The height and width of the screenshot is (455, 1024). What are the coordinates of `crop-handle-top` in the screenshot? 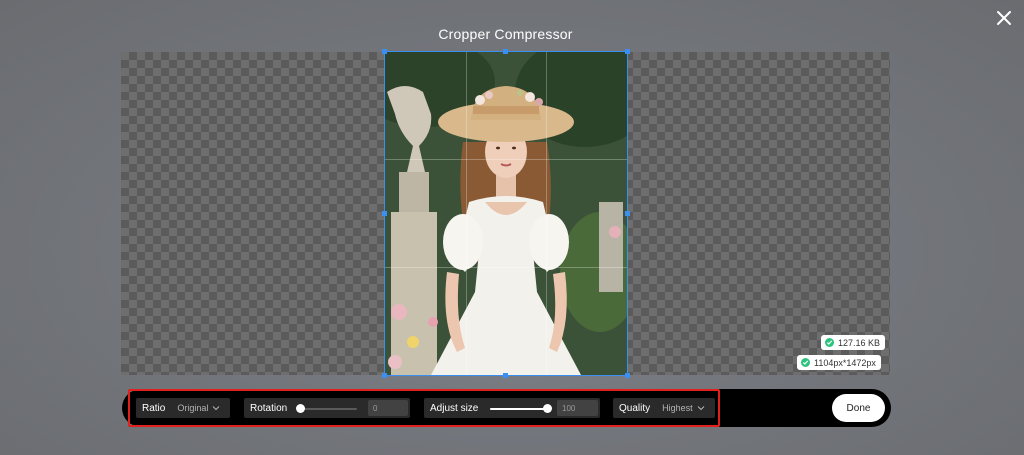 It's located at (505, 51).